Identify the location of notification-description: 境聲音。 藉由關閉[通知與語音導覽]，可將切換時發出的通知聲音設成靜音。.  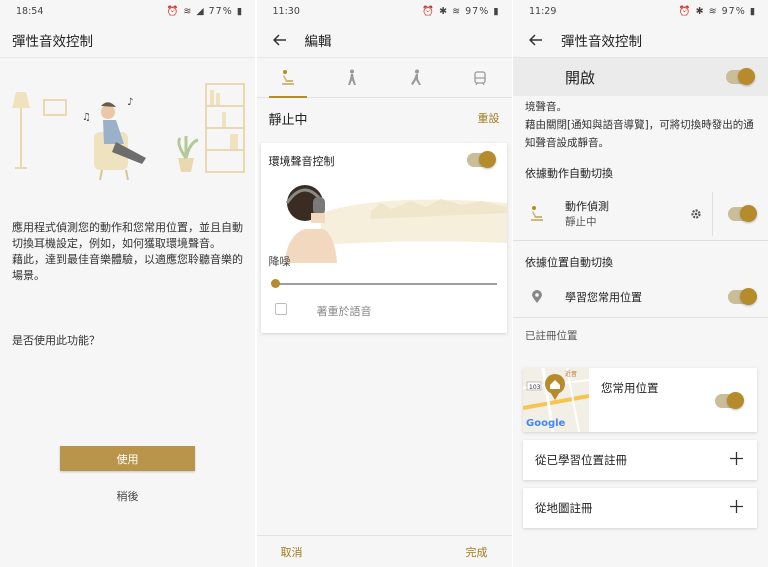
(639, 125).